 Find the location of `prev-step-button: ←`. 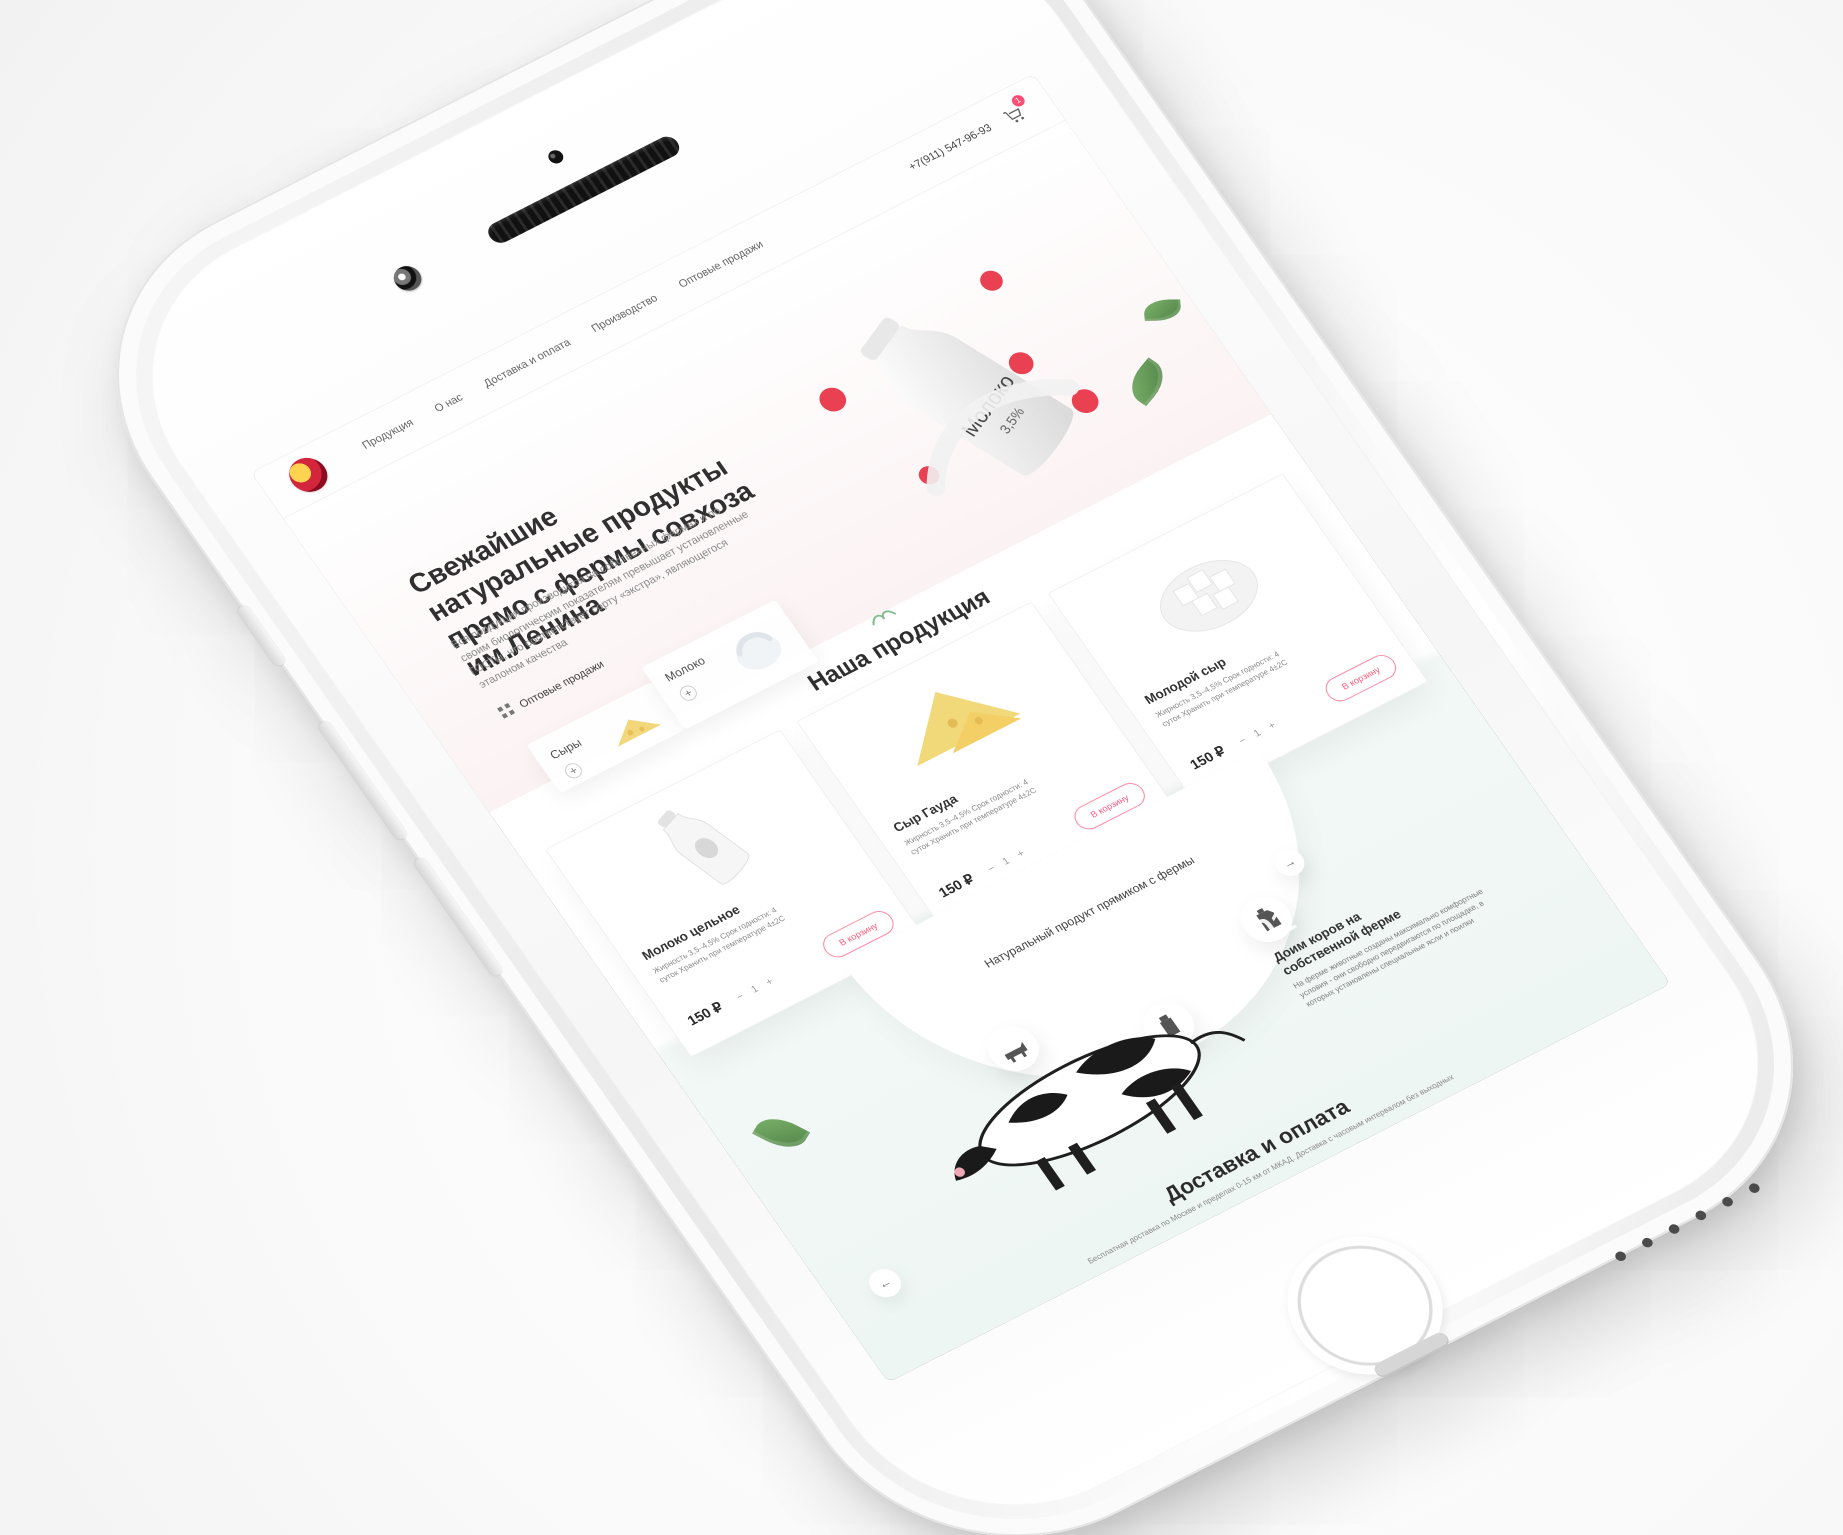

prev-step-button: ← is located at coordinates (885, 1283).